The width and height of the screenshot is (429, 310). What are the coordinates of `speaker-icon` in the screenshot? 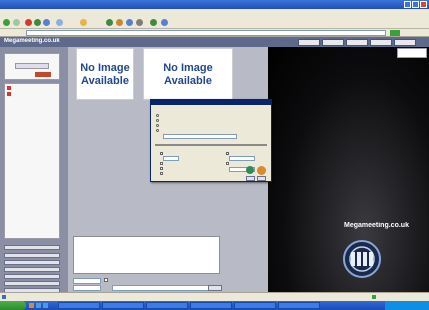 It's located at (261, 170).